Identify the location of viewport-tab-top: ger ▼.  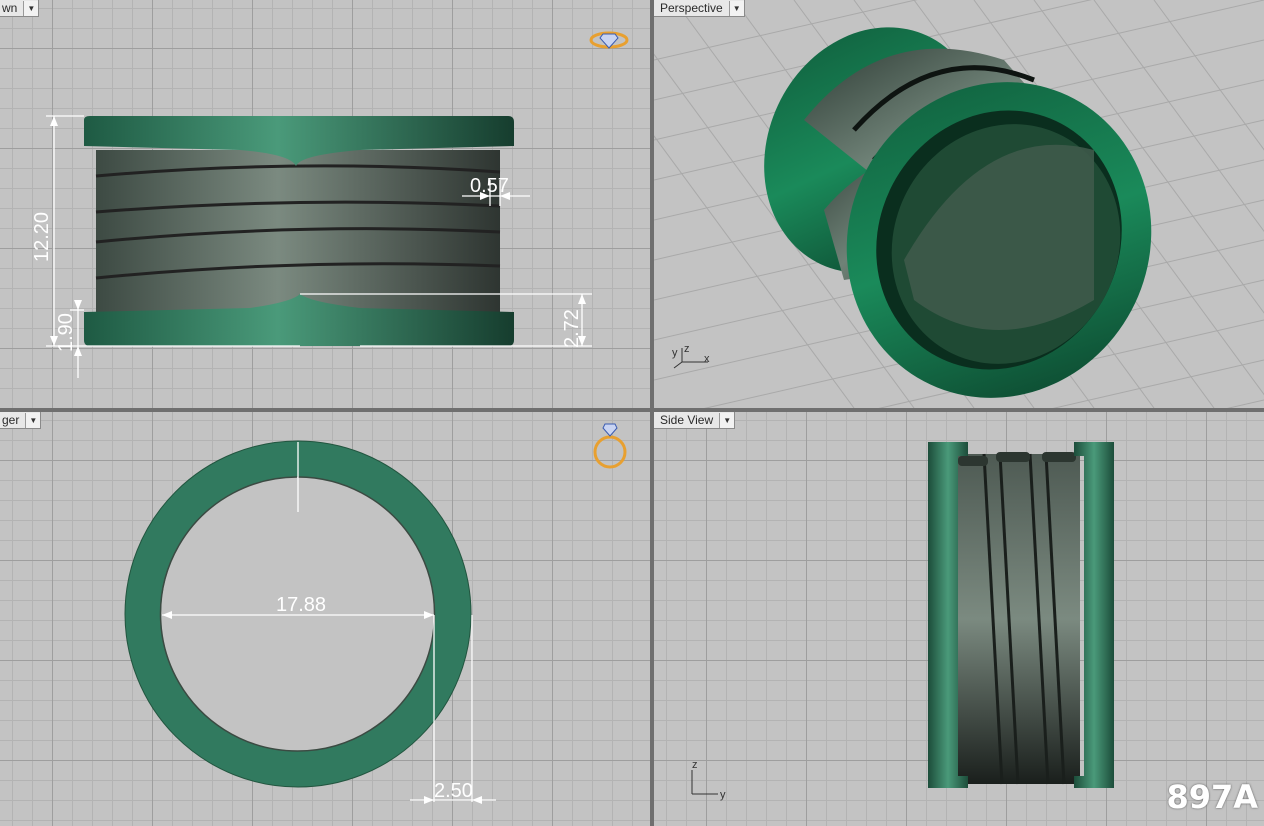
(21, 420).